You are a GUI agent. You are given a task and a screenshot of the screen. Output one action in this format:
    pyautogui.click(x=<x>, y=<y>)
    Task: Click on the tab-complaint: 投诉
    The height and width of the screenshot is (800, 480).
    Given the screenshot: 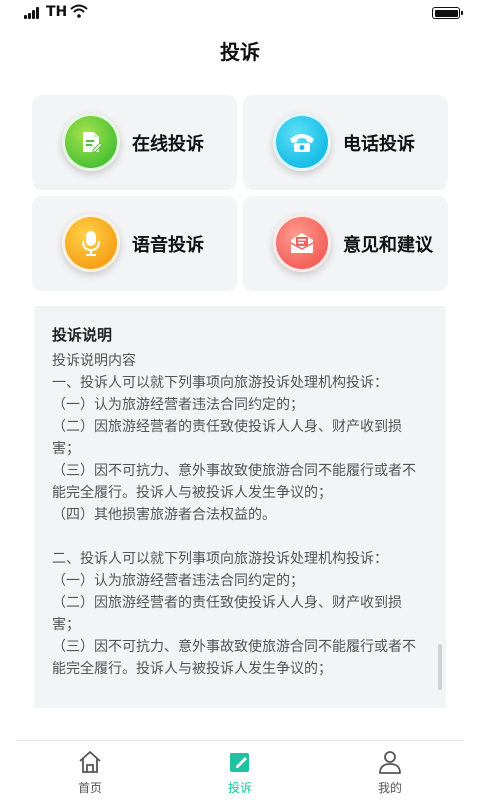 What is the action you would take?
    pyautogui.click(x=240, y=770)
    